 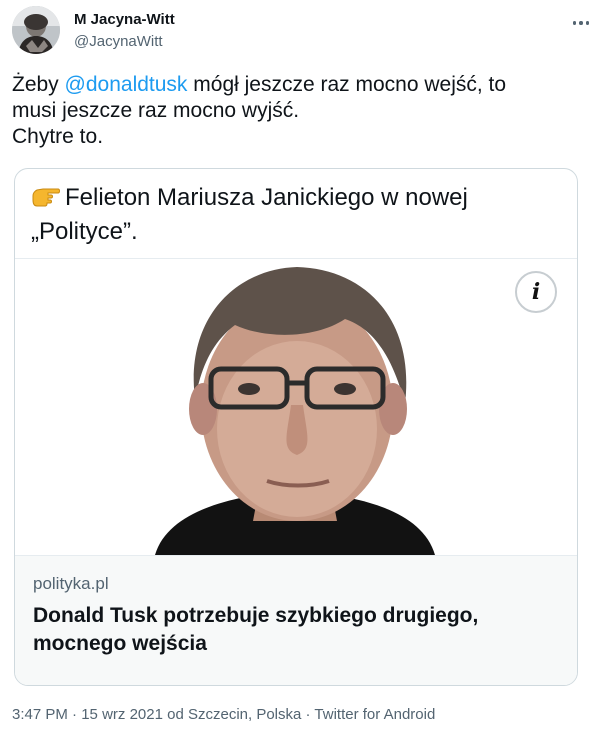 What do you see at coordinates (40, 714) in the screenshot?
I see `tweet-time: 3:47 PM` at bounding box center [40, 714].